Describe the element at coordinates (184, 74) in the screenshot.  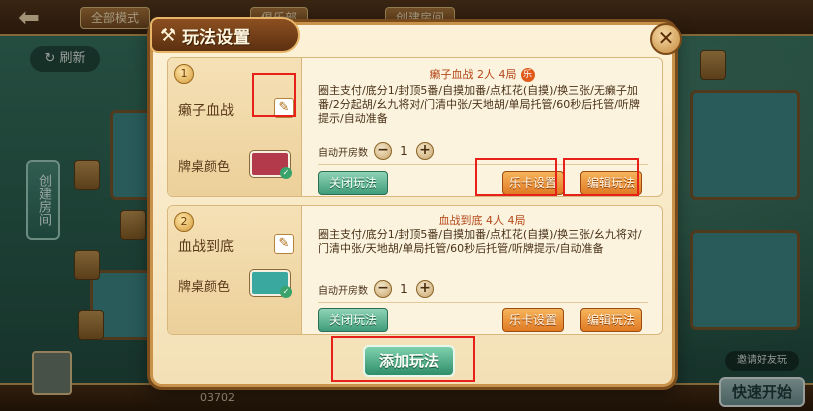
I see `mode-index-badge: 1` at that location.